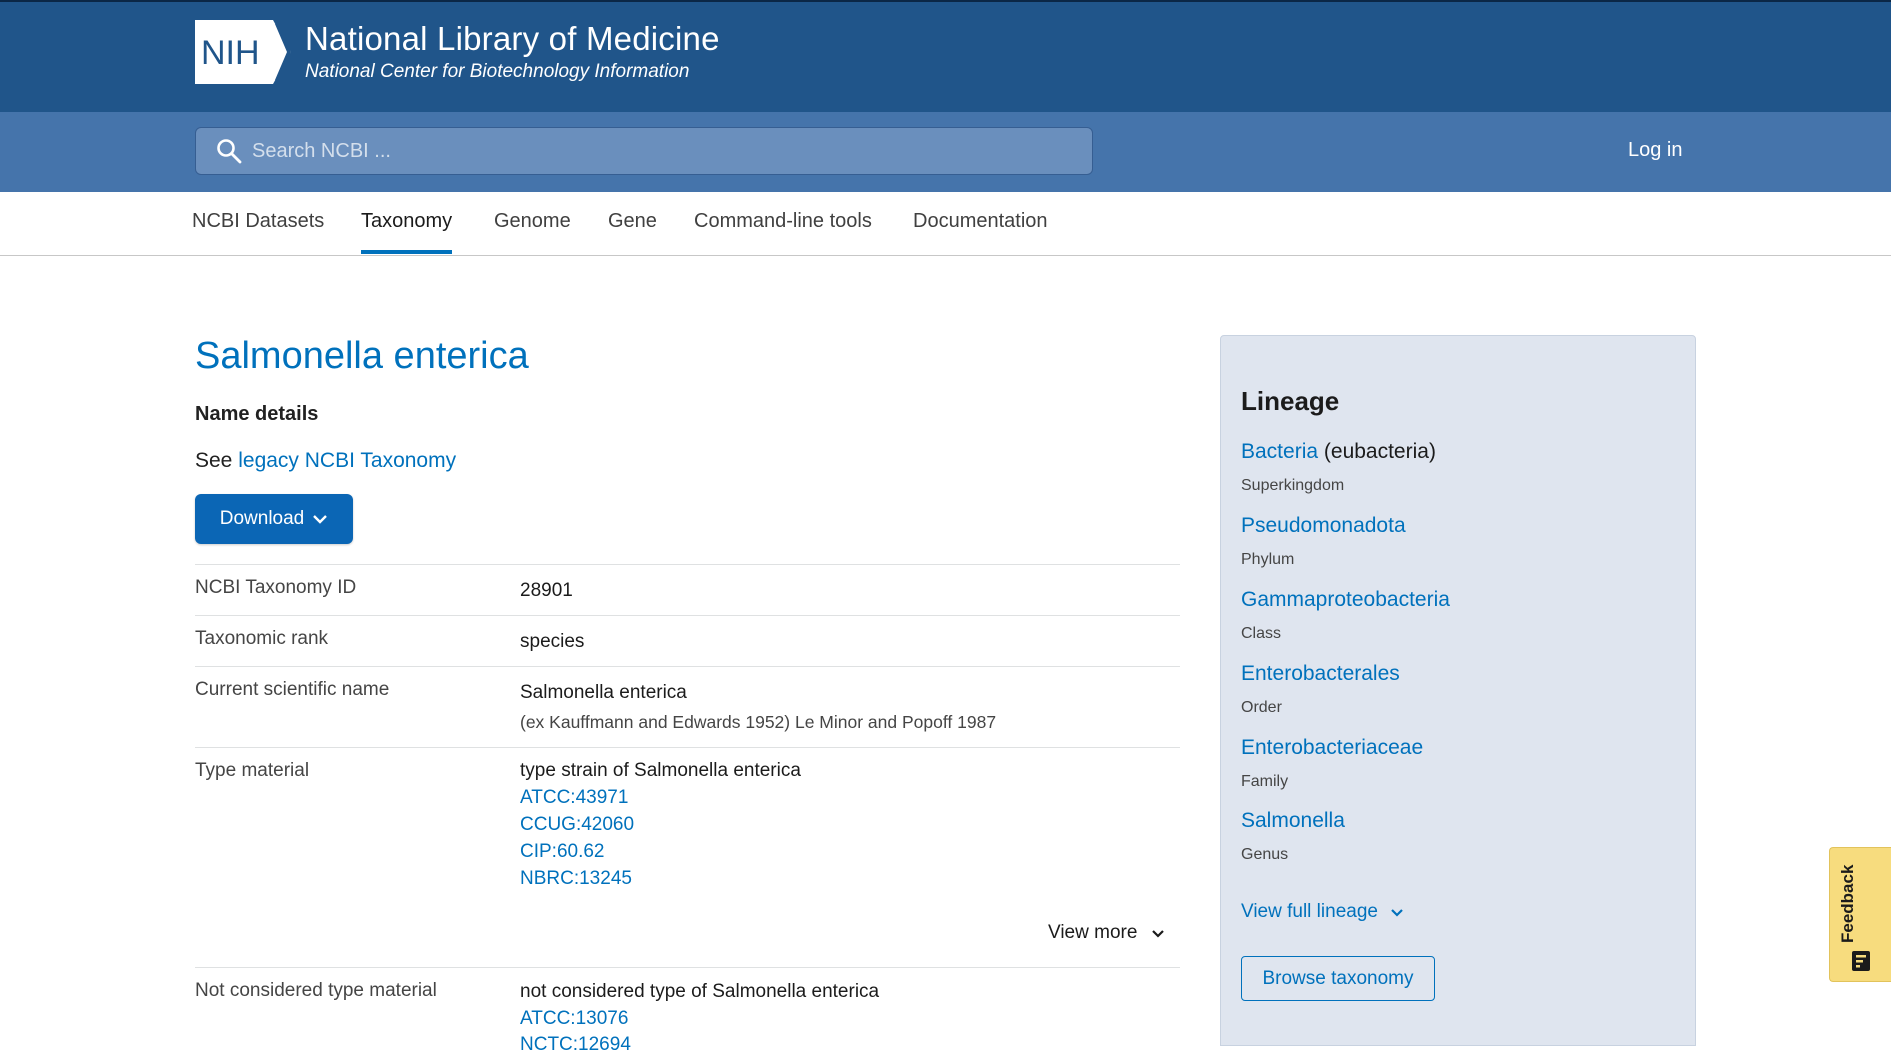 The image size is (1891, 1056). I want to click on nih-logo-text: NIH, so click(230, 53).